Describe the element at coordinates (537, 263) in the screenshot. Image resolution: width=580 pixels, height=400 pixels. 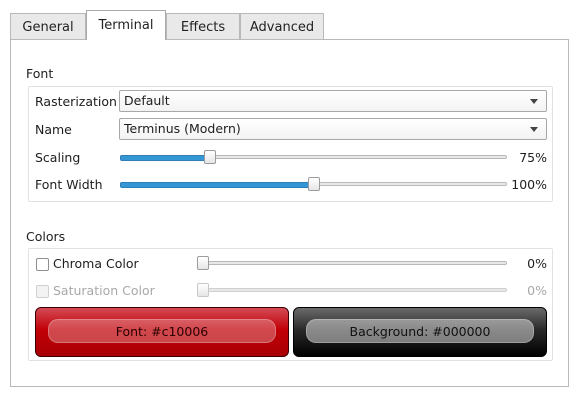
I see `chroma-color-value: 0%` at that location.